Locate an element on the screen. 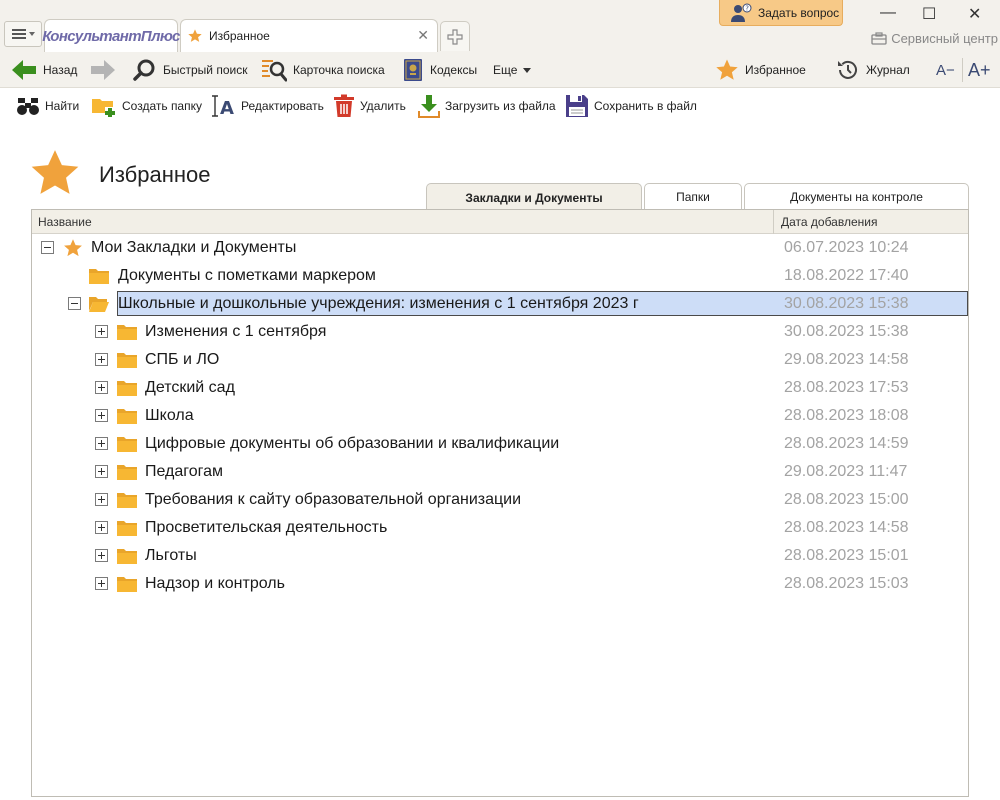  tree-row: СПБ и ЛО 29.08.2023 14:58 is located at coordinates (500, 360).